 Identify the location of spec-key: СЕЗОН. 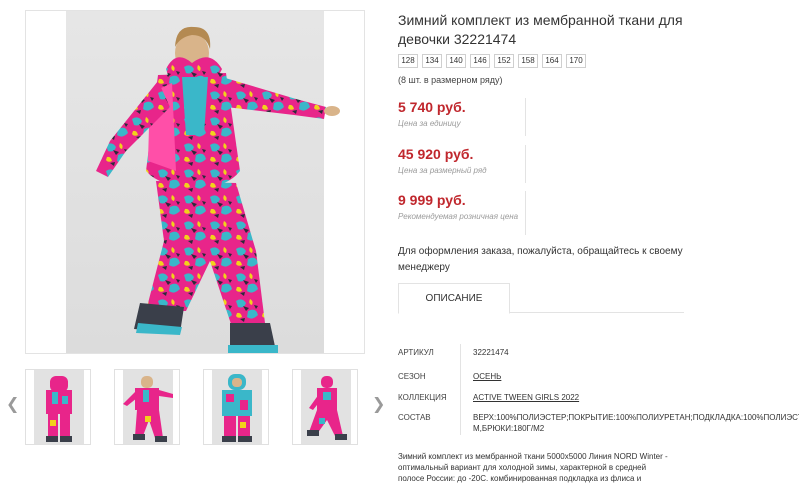
(412, 376).